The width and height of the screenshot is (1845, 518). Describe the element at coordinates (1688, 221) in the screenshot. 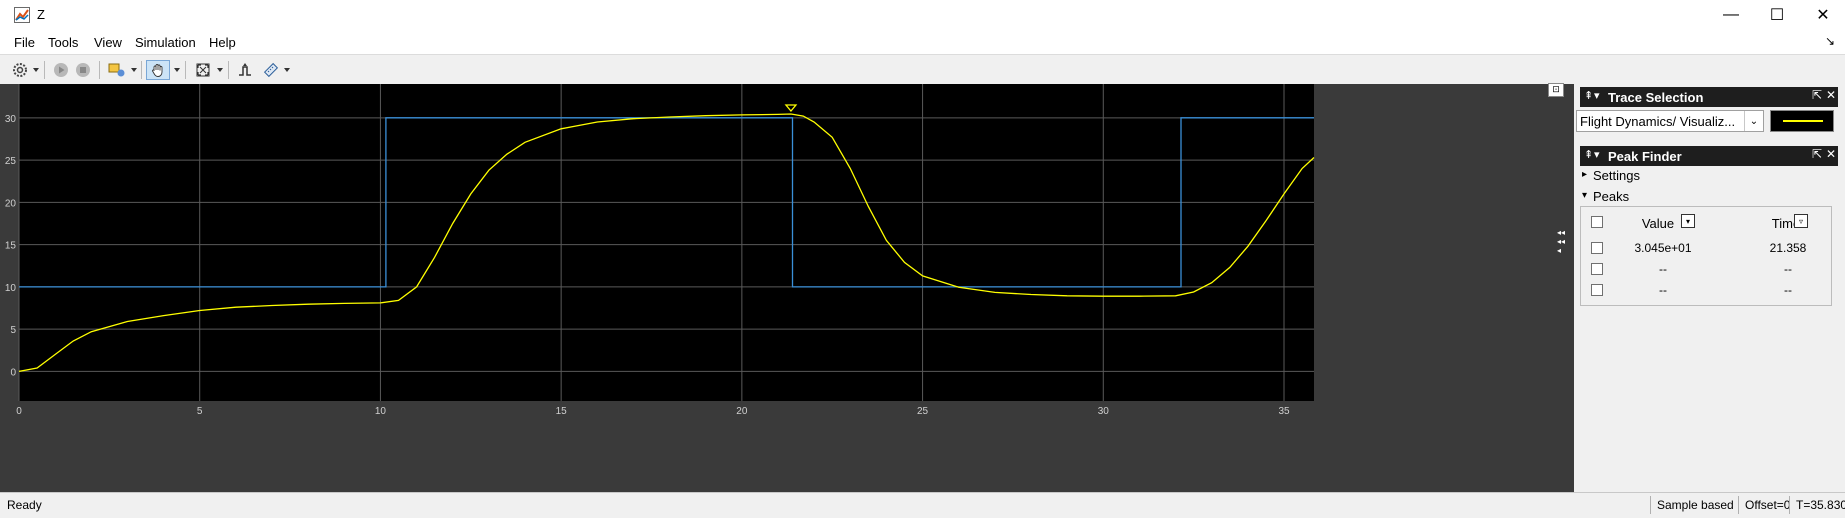

I see `value-sort-icon: ▾` at that location.